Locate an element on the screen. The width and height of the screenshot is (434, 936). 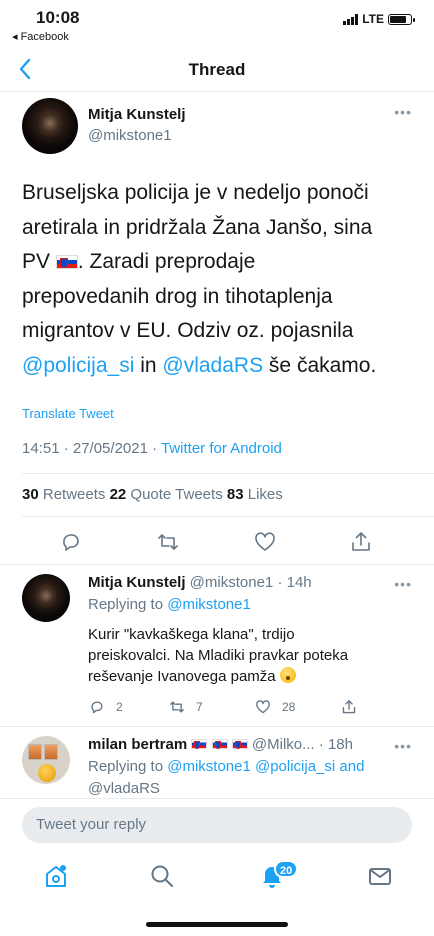
notification-badge: 20 is located at coordinates (286, 869).